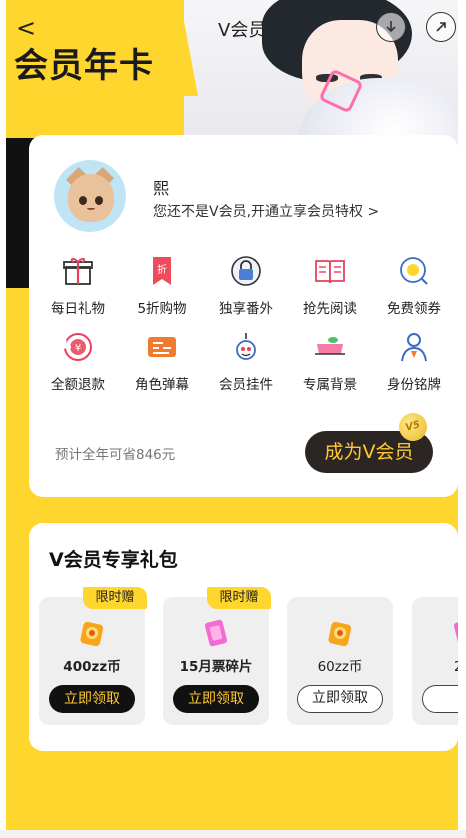 This screenshot has height=838, width=466. What do you see at coordinates (330, 347) in the screenshot?
I see `background-icon` at bounding box center [330, 347].